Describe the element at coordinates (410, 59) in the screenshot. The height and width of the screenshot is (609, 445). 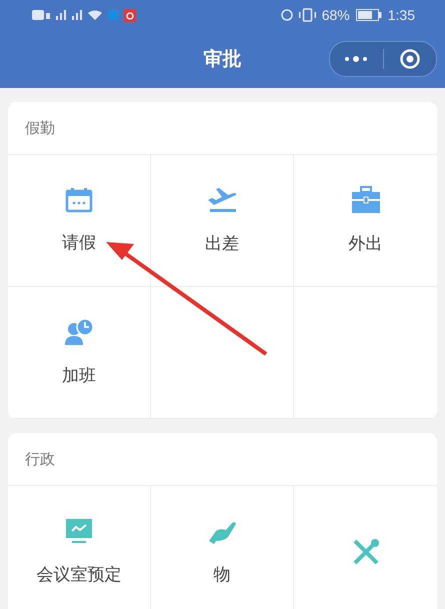
I see `close-icon` at that location.